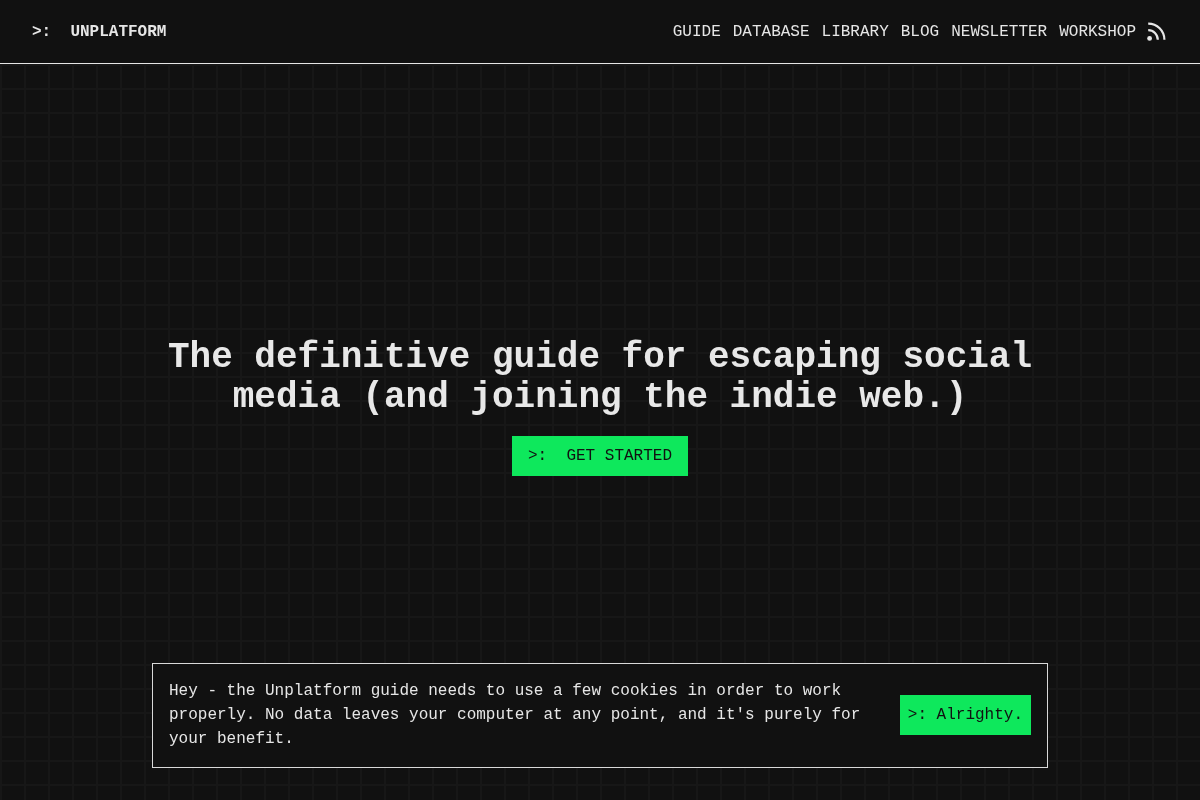 The width and height of the screenshot is (1200, 800). What do you see at coordinates (1156, 31) in the screenshot?
I see `rss-feed-icon` at bounding box center [1156, 31].